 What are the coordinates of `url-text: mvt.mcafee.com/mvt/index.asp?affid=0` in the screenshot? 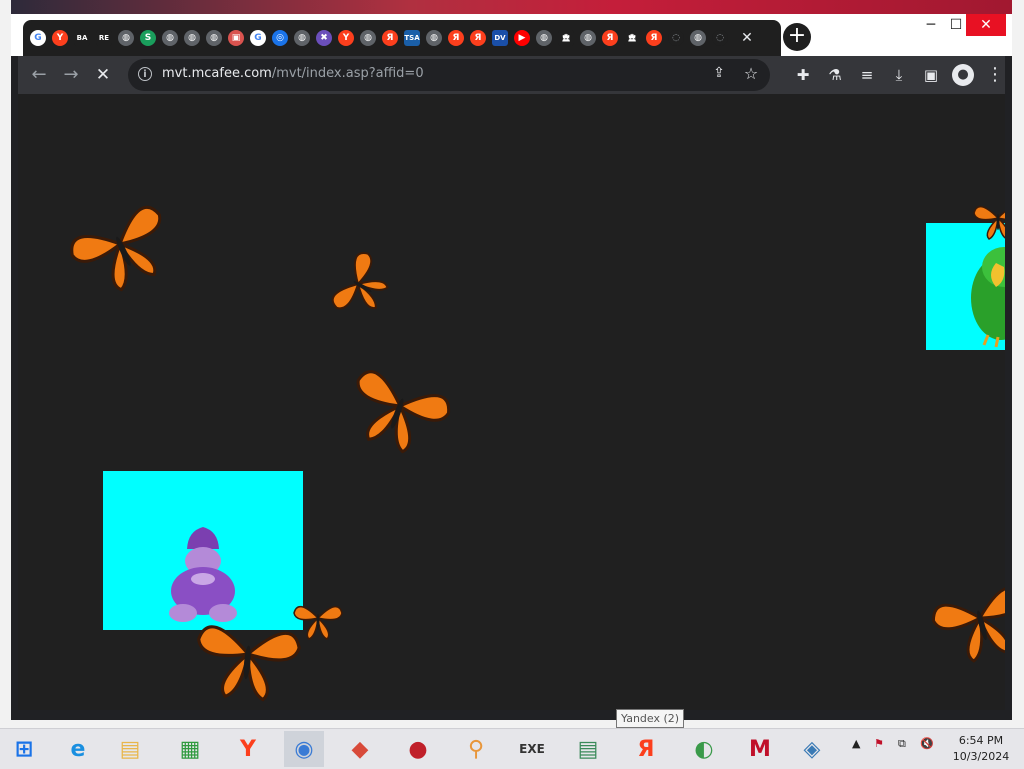 It's located at (293, 73).